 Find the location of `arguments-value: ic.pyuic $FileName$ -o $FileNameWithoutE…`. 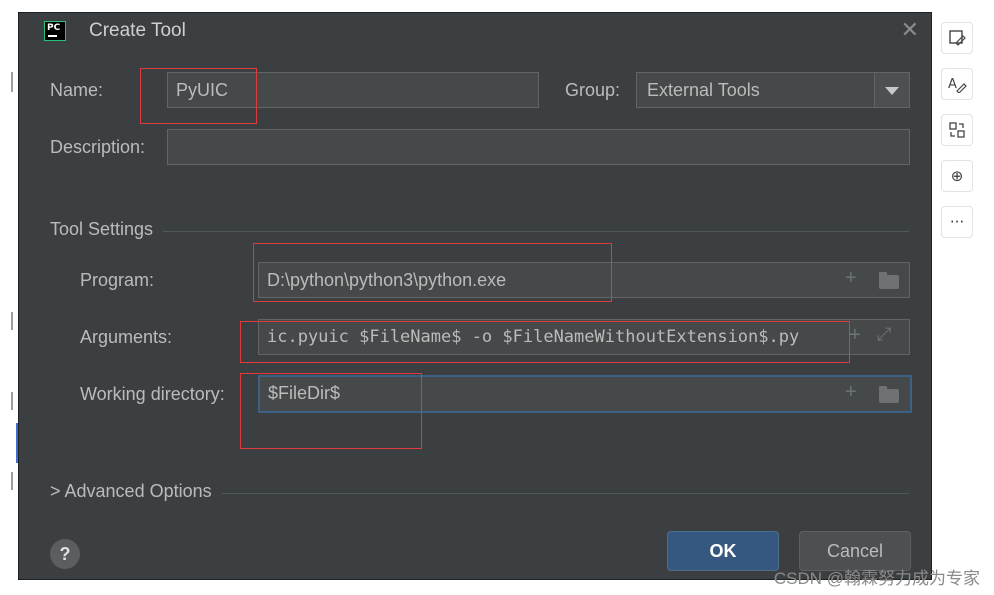

arguments-value: ic.pyuic $FileName$ -o $FileNameWithoutE… is located at coordinates (533, 337).